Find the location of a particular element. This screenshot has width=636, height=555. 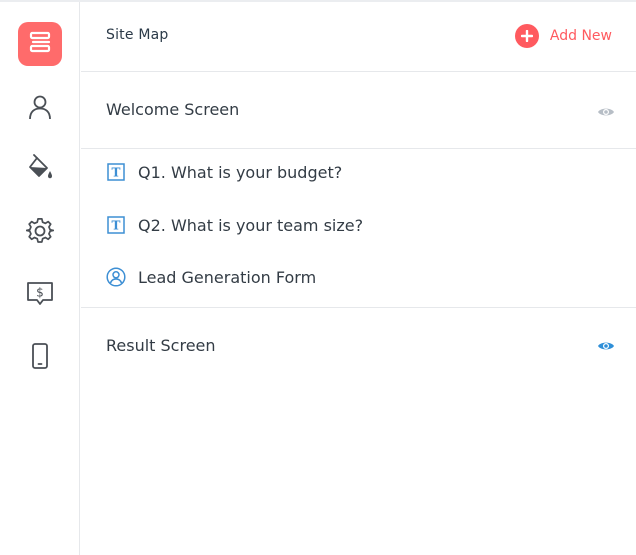

result-screen-row: Result Screen is located at coordinates (358, 342).